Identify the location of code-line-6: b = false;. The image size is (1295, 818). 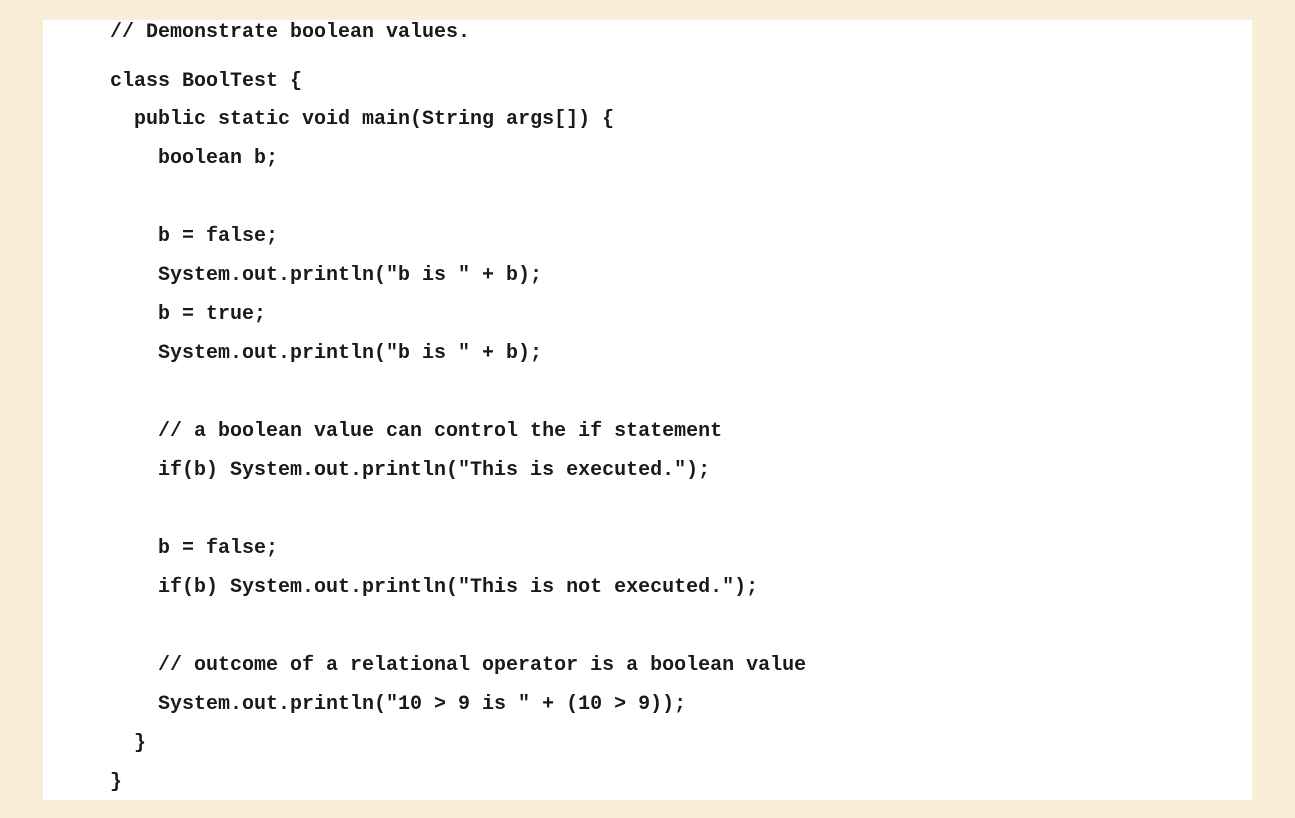
(218, 236).